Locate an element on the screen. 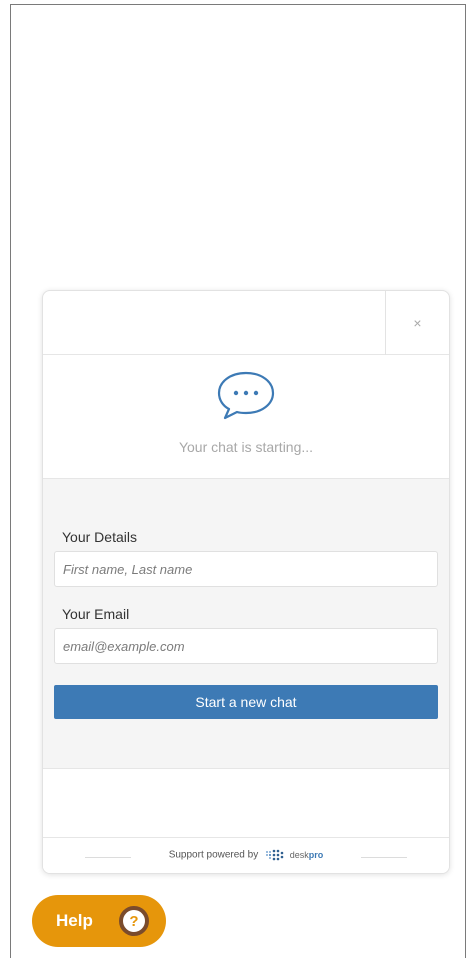  powered-by: Support powered by deskpro is located at coordinates (246, 855).